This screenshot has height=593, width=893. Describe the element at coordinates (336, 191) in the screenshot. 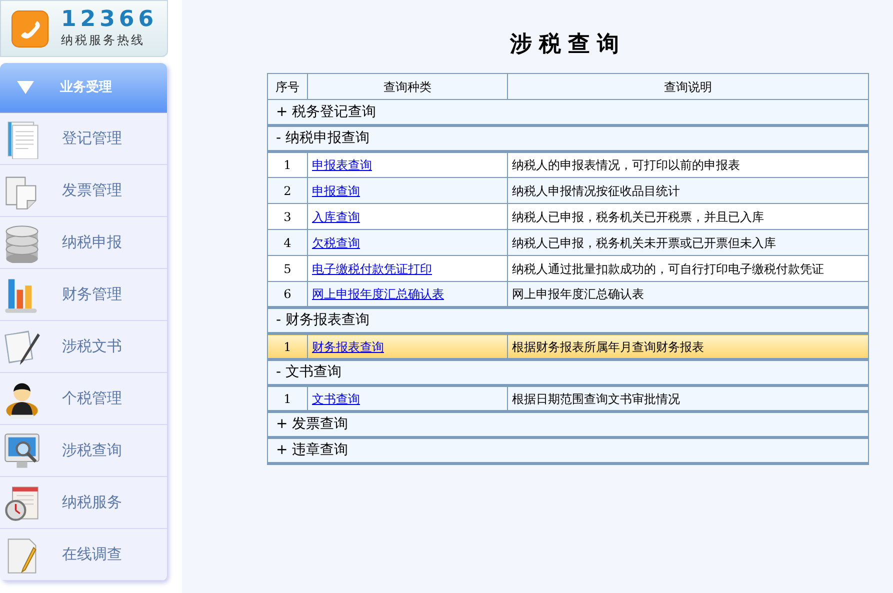

I see `query-link: 申报查询` at that location.